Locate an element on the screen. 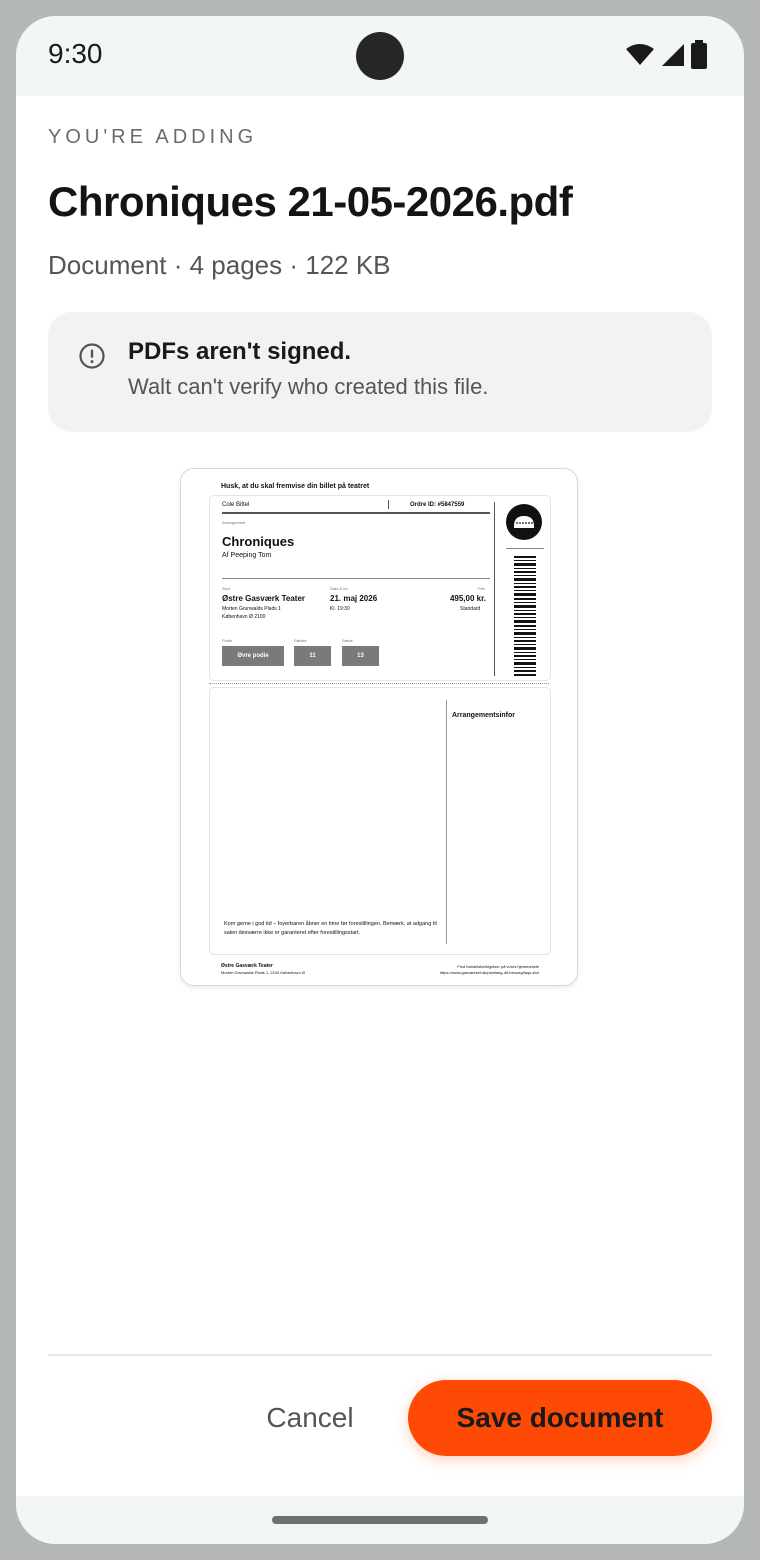 The width and height of the screenshot is (760, 1560). barcode is located at coordinates (525, 616).